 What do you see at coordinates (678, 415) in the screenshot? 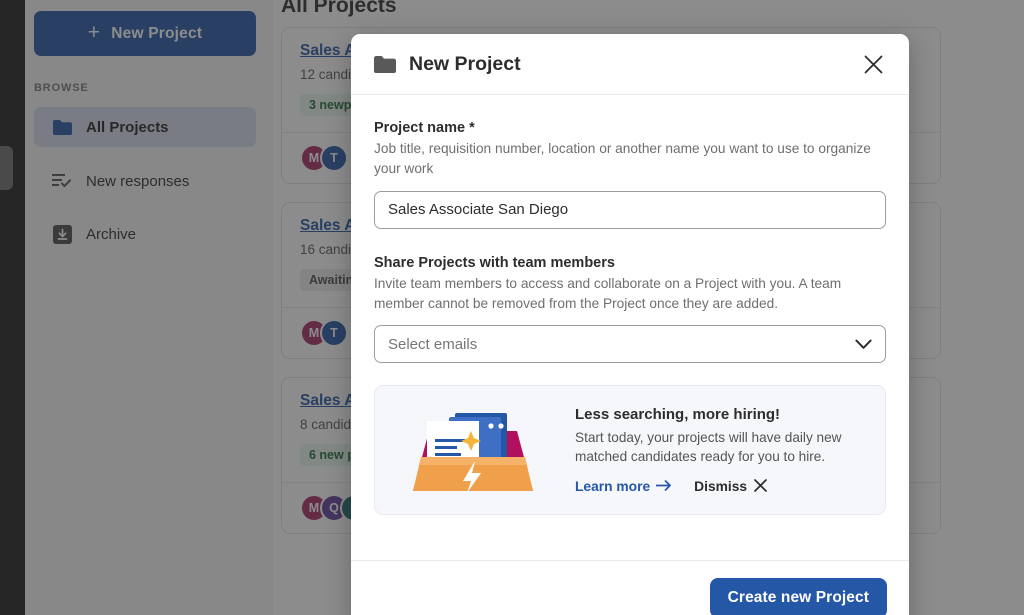
I see `promo-heading: Less searching, more hiring!` at bounding box center [678, 415].